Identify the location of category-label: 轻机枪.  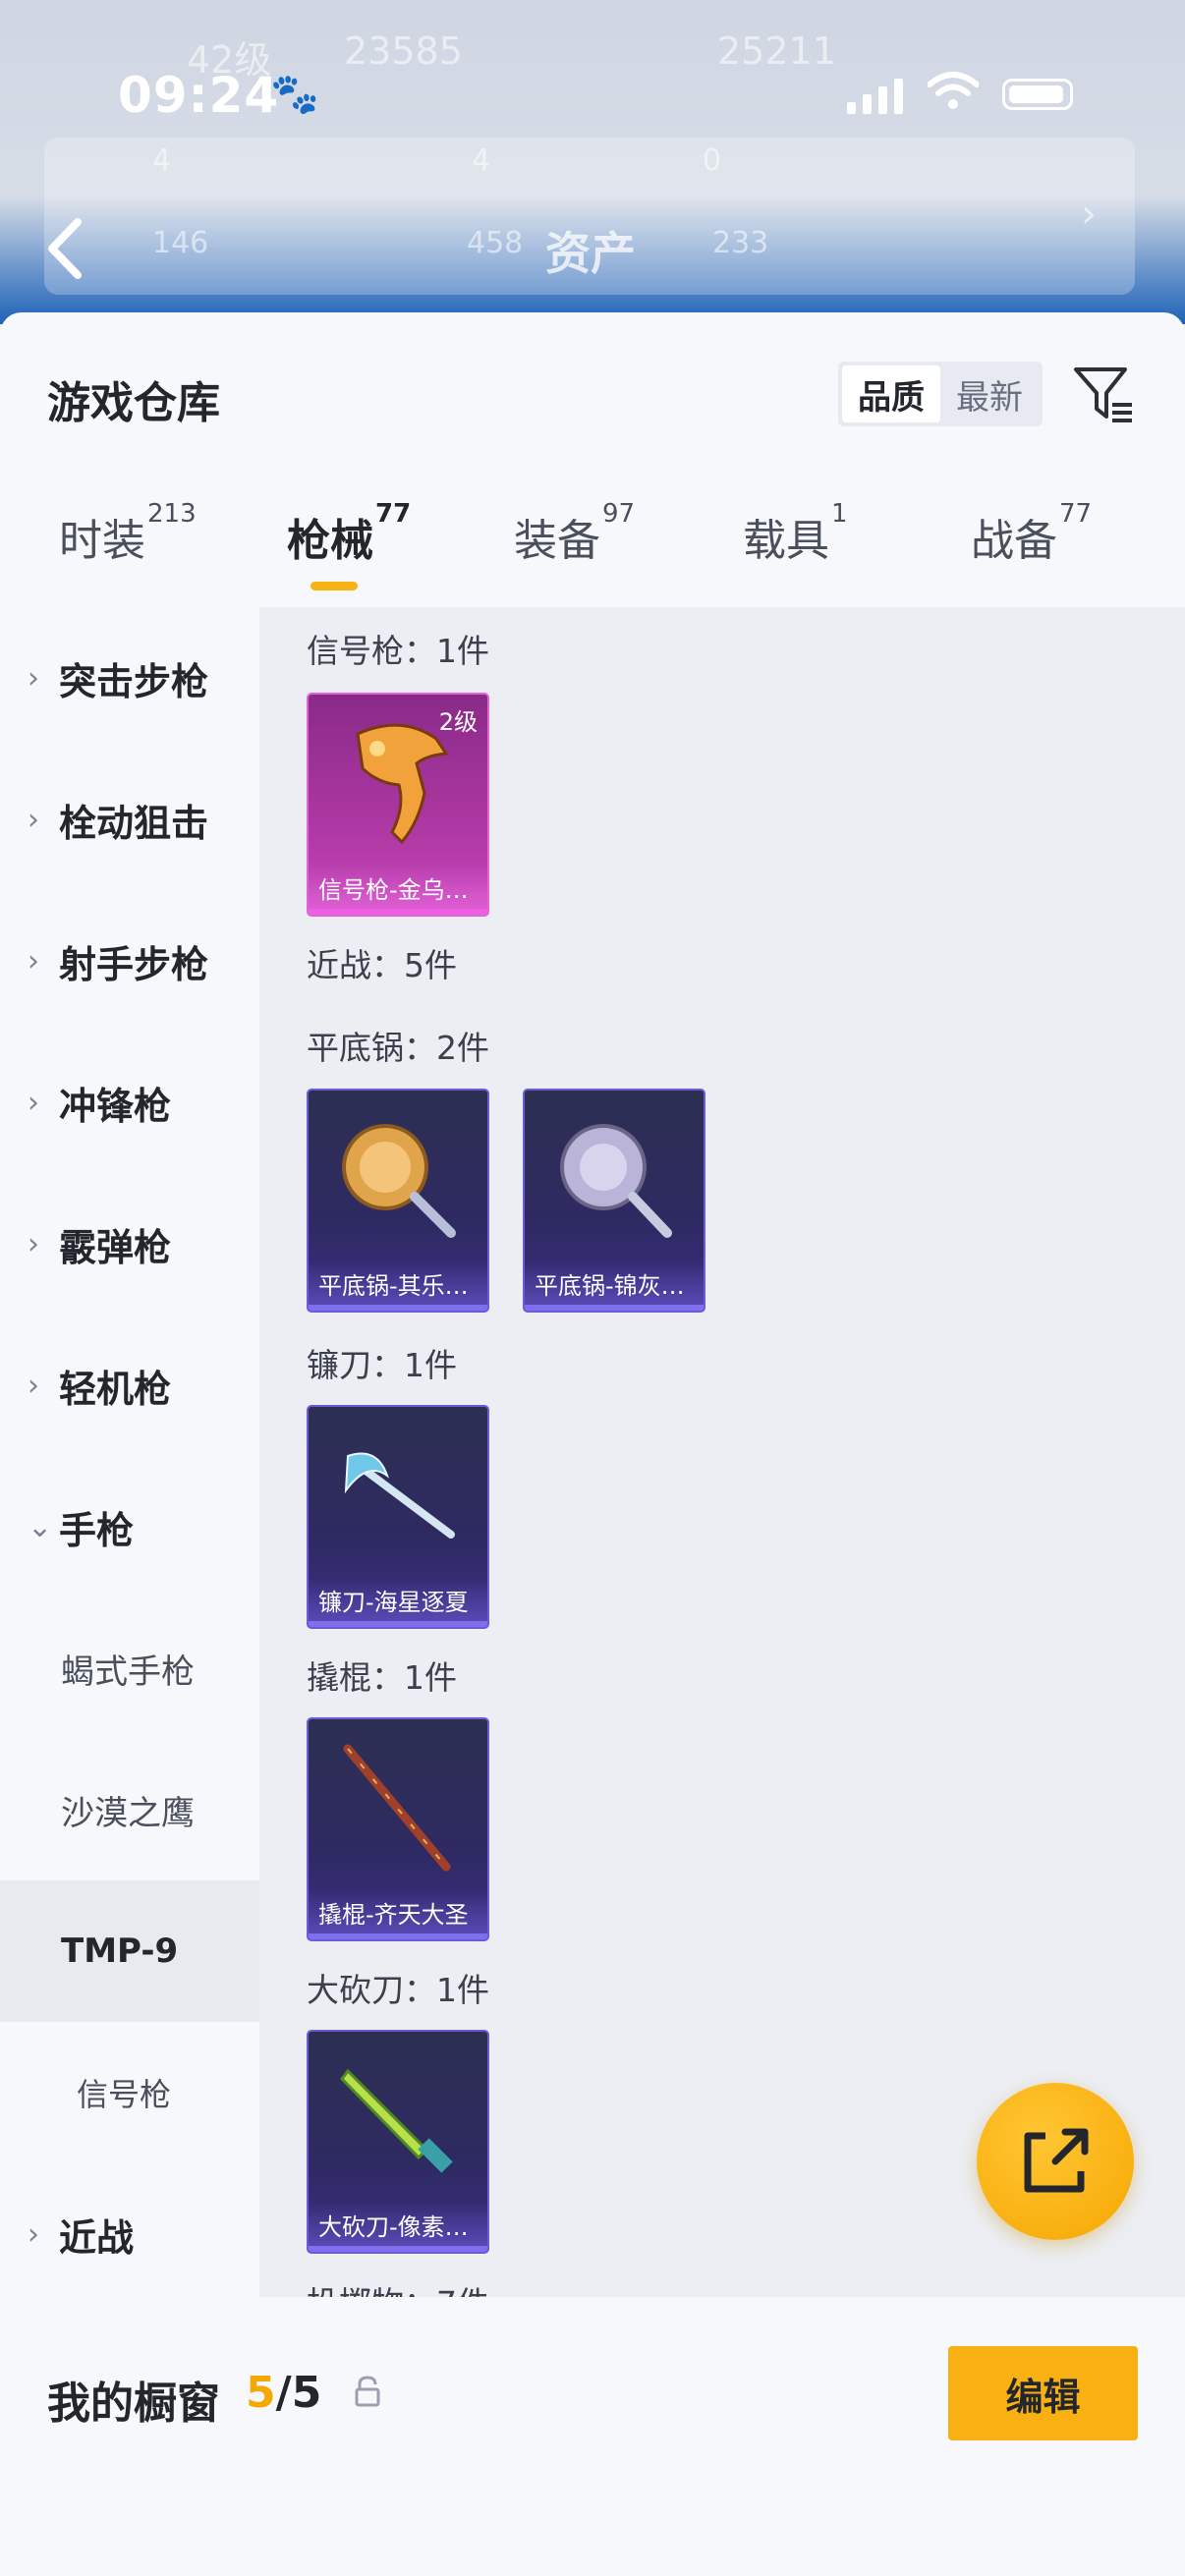
(116, 1389).